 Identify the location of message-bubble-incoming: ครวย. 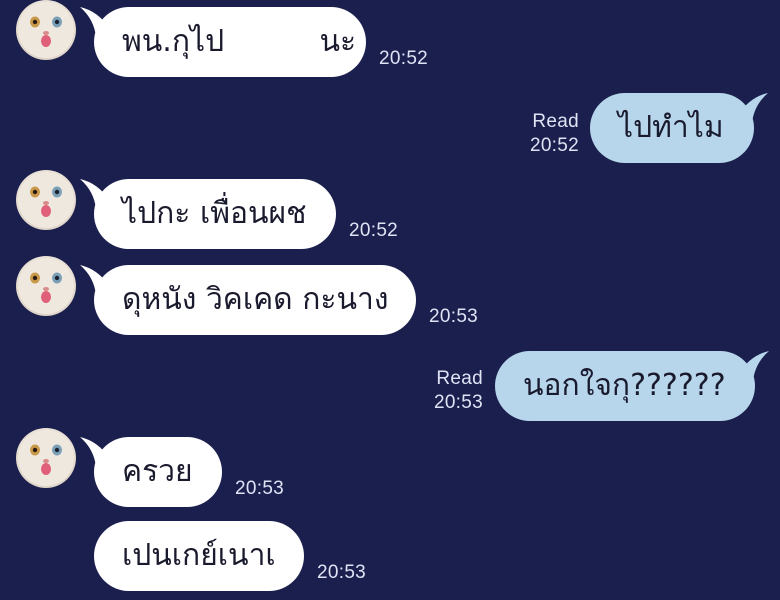
(151, 472).